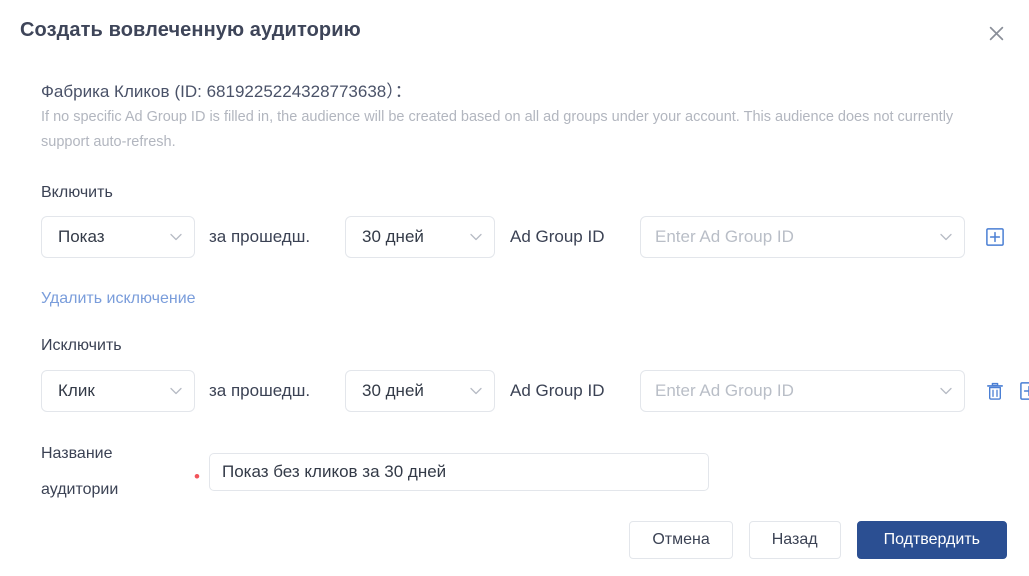 The width and height of the screenshot is (1029, 576). I want to click on include-adgroup-input: Enter Ad Group ID, so click(802, 237).